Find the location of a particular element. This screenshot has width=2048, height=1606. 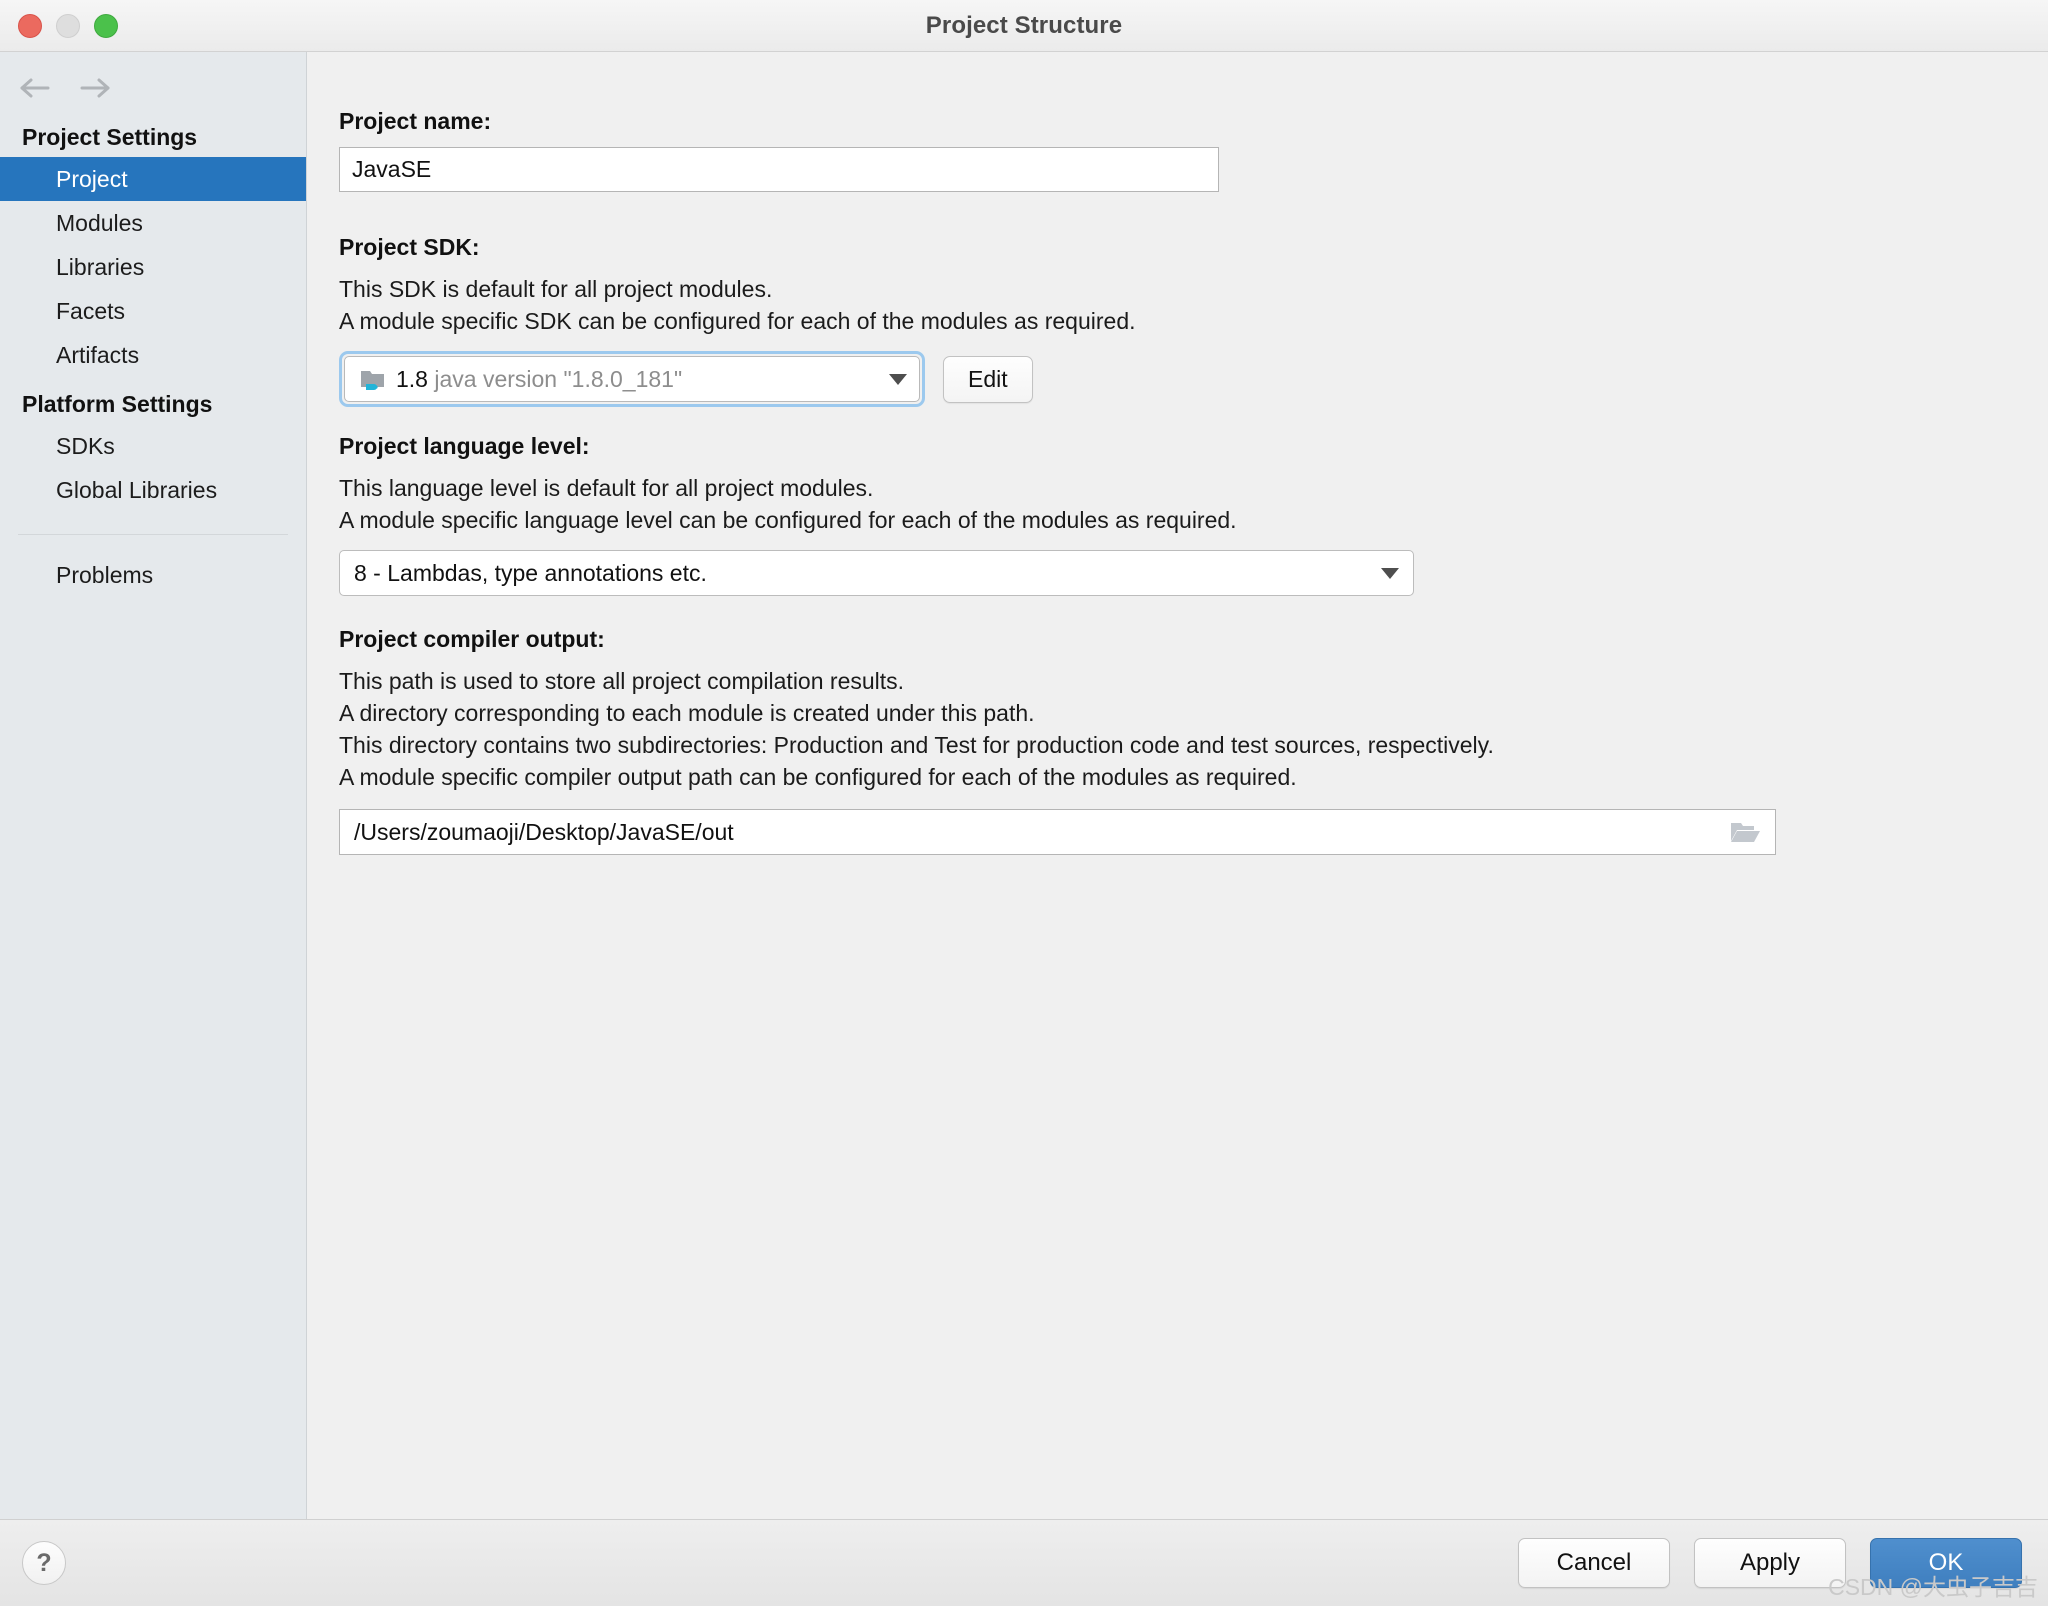

sidebar-divider is located at coordinates (153, 534).